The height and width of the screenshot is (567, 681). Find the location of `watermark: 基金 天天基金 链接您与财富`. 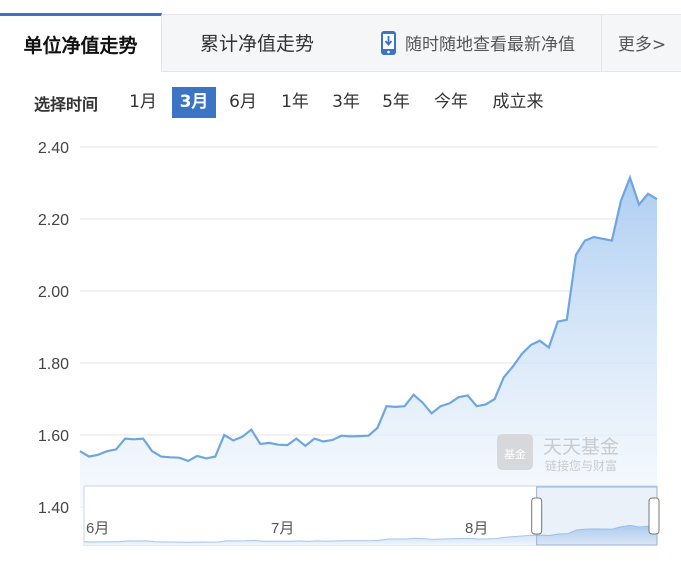

watermark: 基金 天天基金 链接您与财富 is located at coordinates (558, 453).